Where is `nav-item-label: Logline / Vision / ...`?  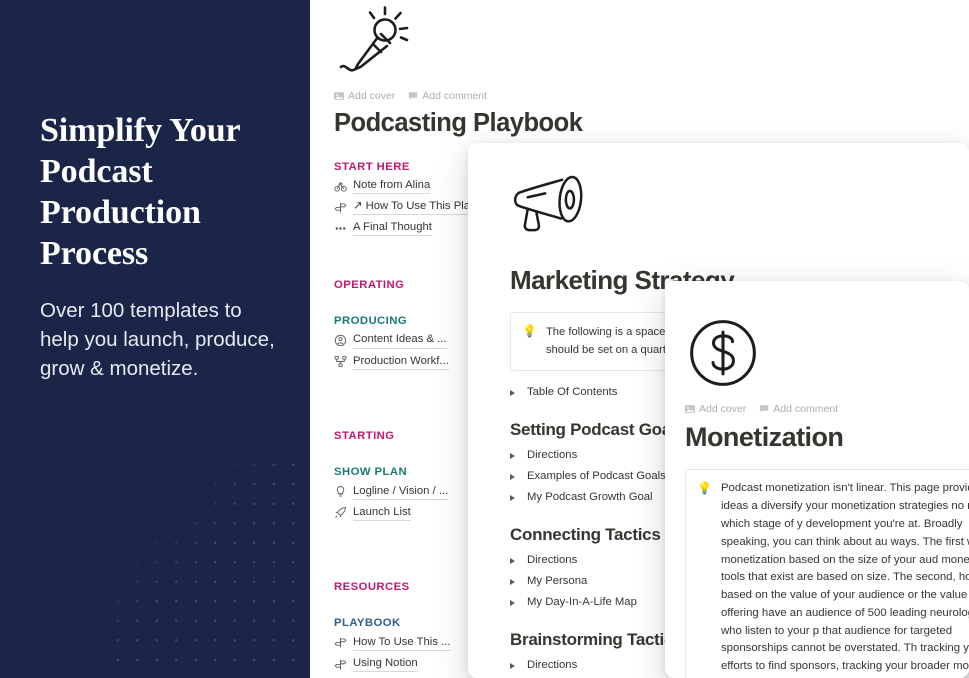 nav-item-label: Logline / Vision / ... is located at coordinates (401, 492).